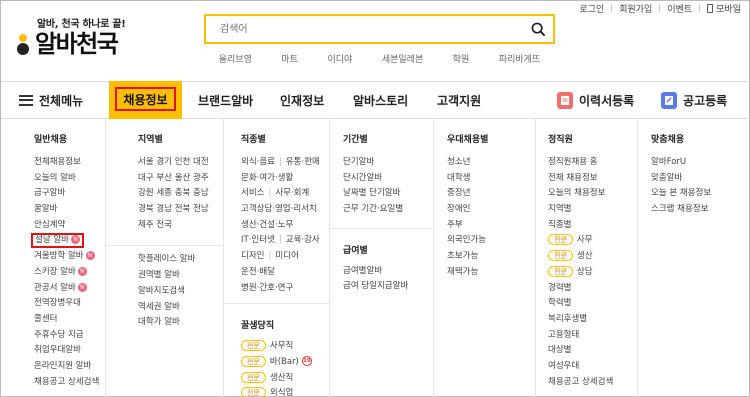 The width and height of the screenshot is (750, 397). Describe the element at coordinates (461, 58) in the screenshot. I see `keyword-link: 학원` at that location.